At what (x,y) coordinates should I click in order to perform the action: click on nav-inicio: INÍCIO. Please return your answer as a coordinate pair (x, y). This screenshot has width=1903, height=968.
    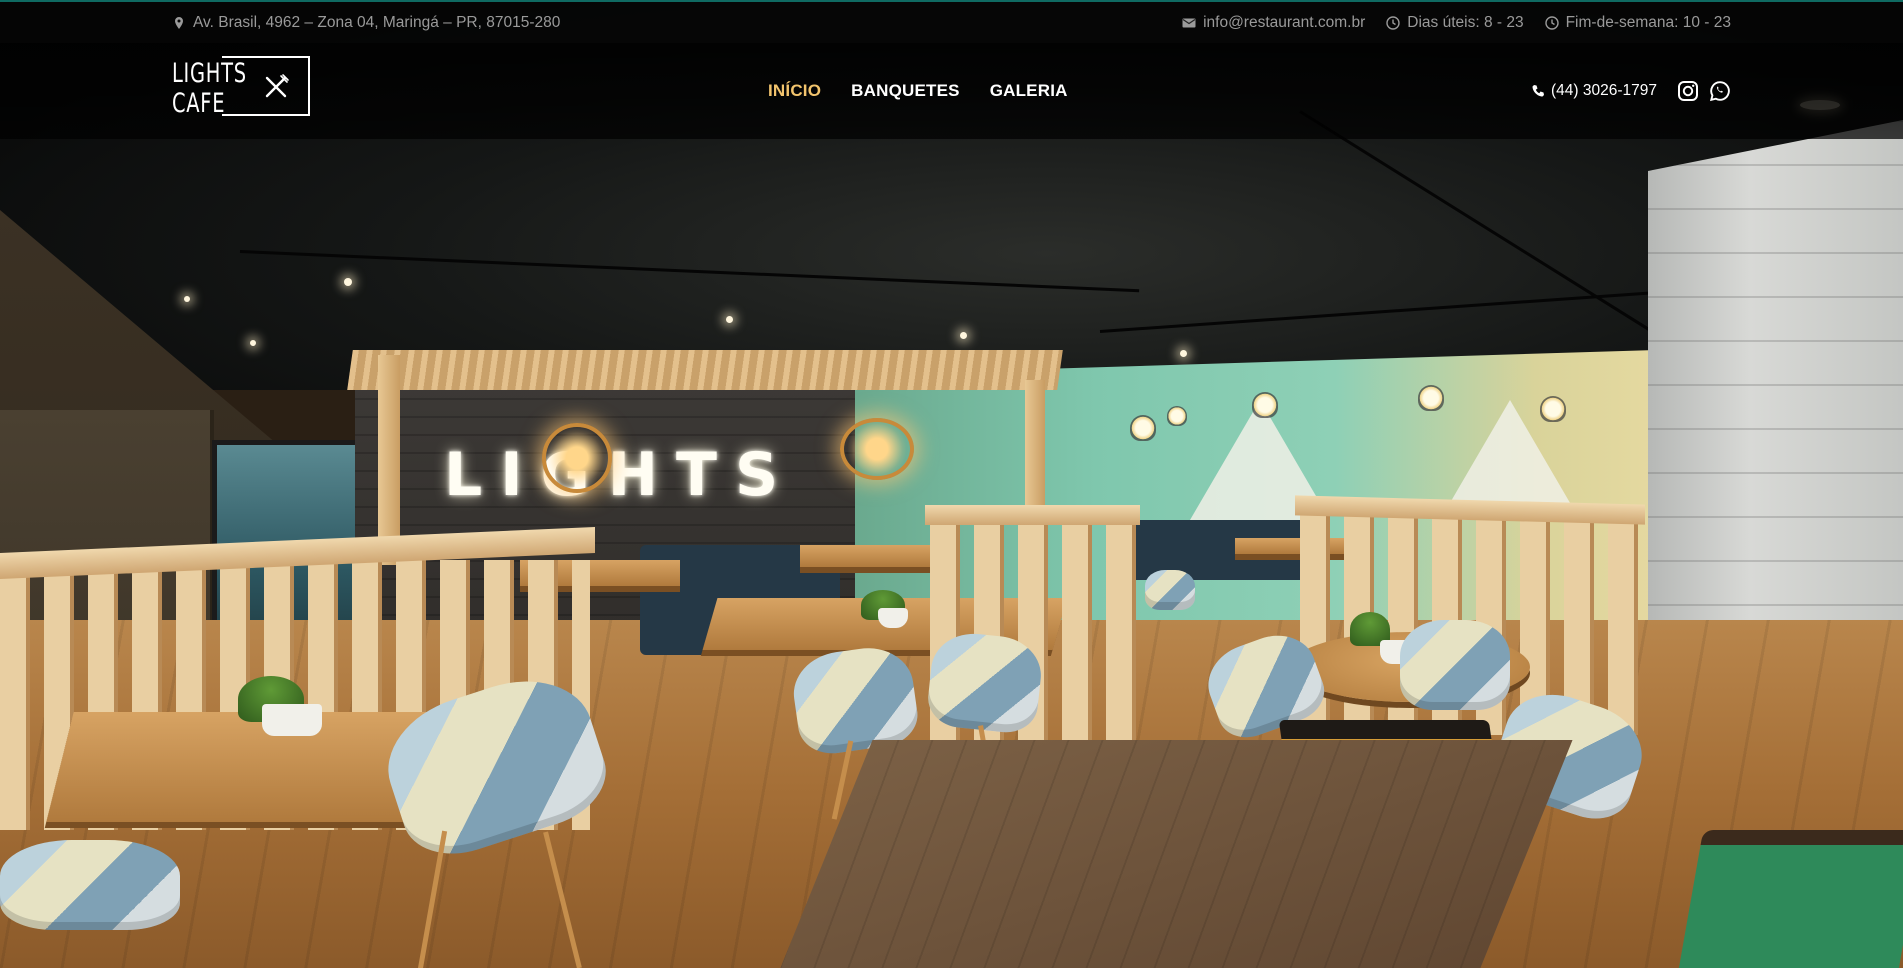
    Looking at the image, I should click on (794, 91).